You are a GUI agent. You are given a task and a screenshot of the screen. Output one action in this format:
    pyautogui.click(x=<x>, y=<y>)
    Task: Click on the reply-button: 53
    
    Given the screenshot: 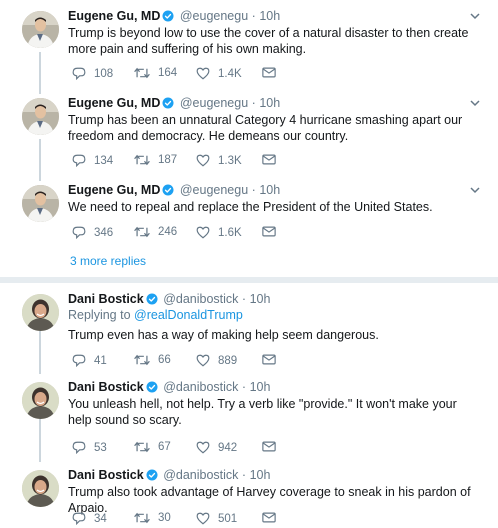 What is the action you would take?
    pyautogui.click(x=89, y=447)
    